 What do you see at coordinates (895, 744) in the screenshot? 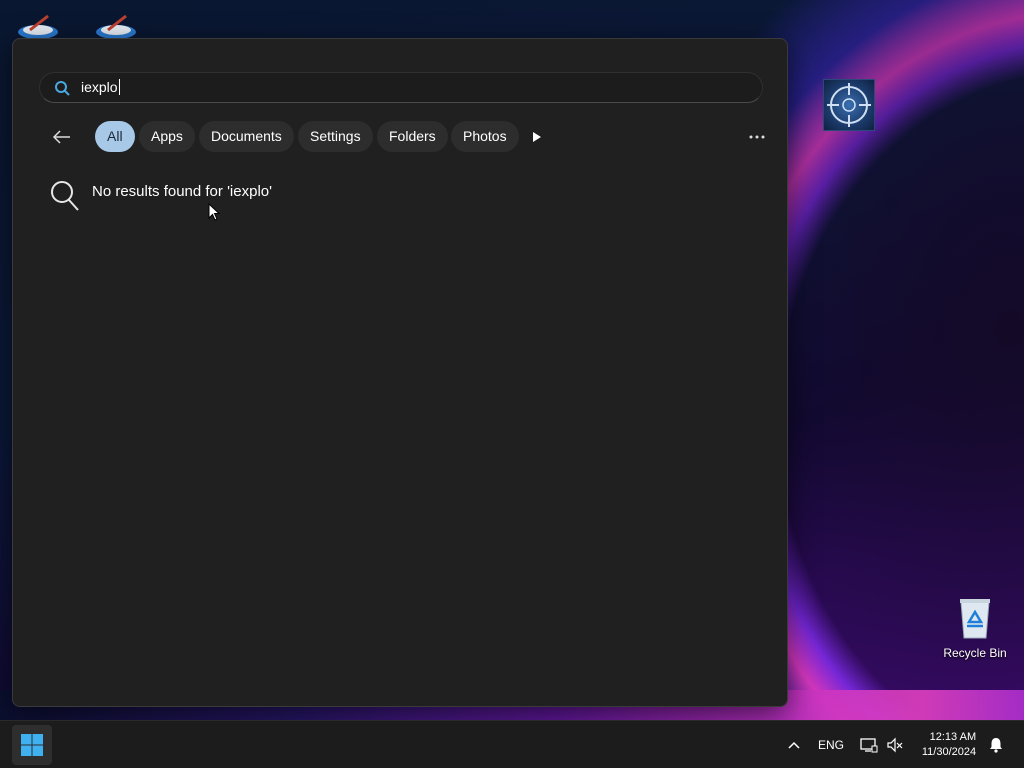
I see `volume-muted-icon` at bounding box center [895, 744].